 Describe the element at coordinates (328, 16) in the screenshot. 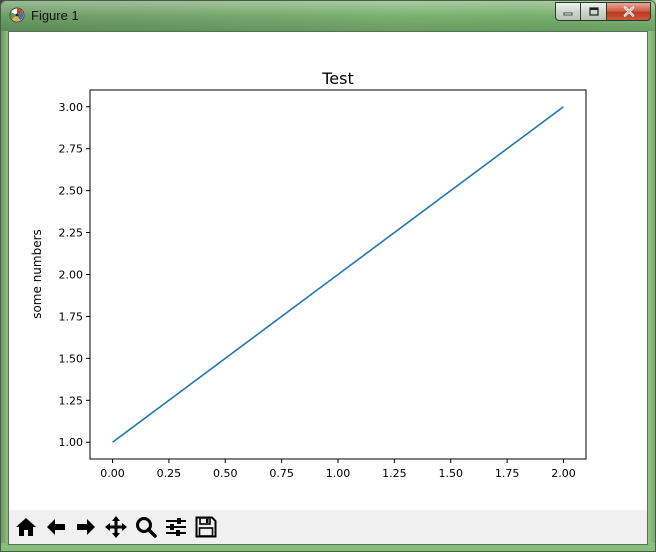

I see `title-bar: Figure 1` at that location.